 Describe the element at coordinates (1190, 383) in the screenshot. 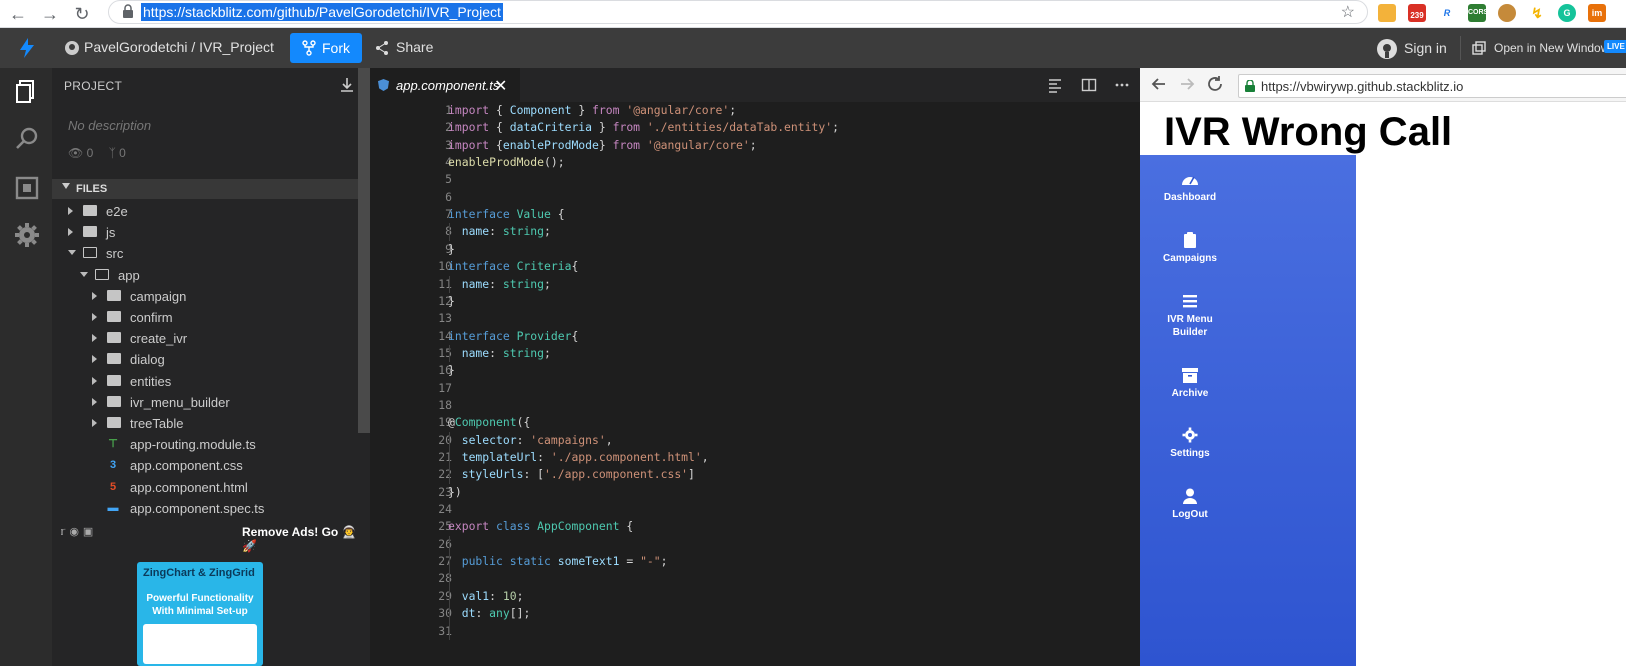

I see `nav-item-archive: Archive` at that location.